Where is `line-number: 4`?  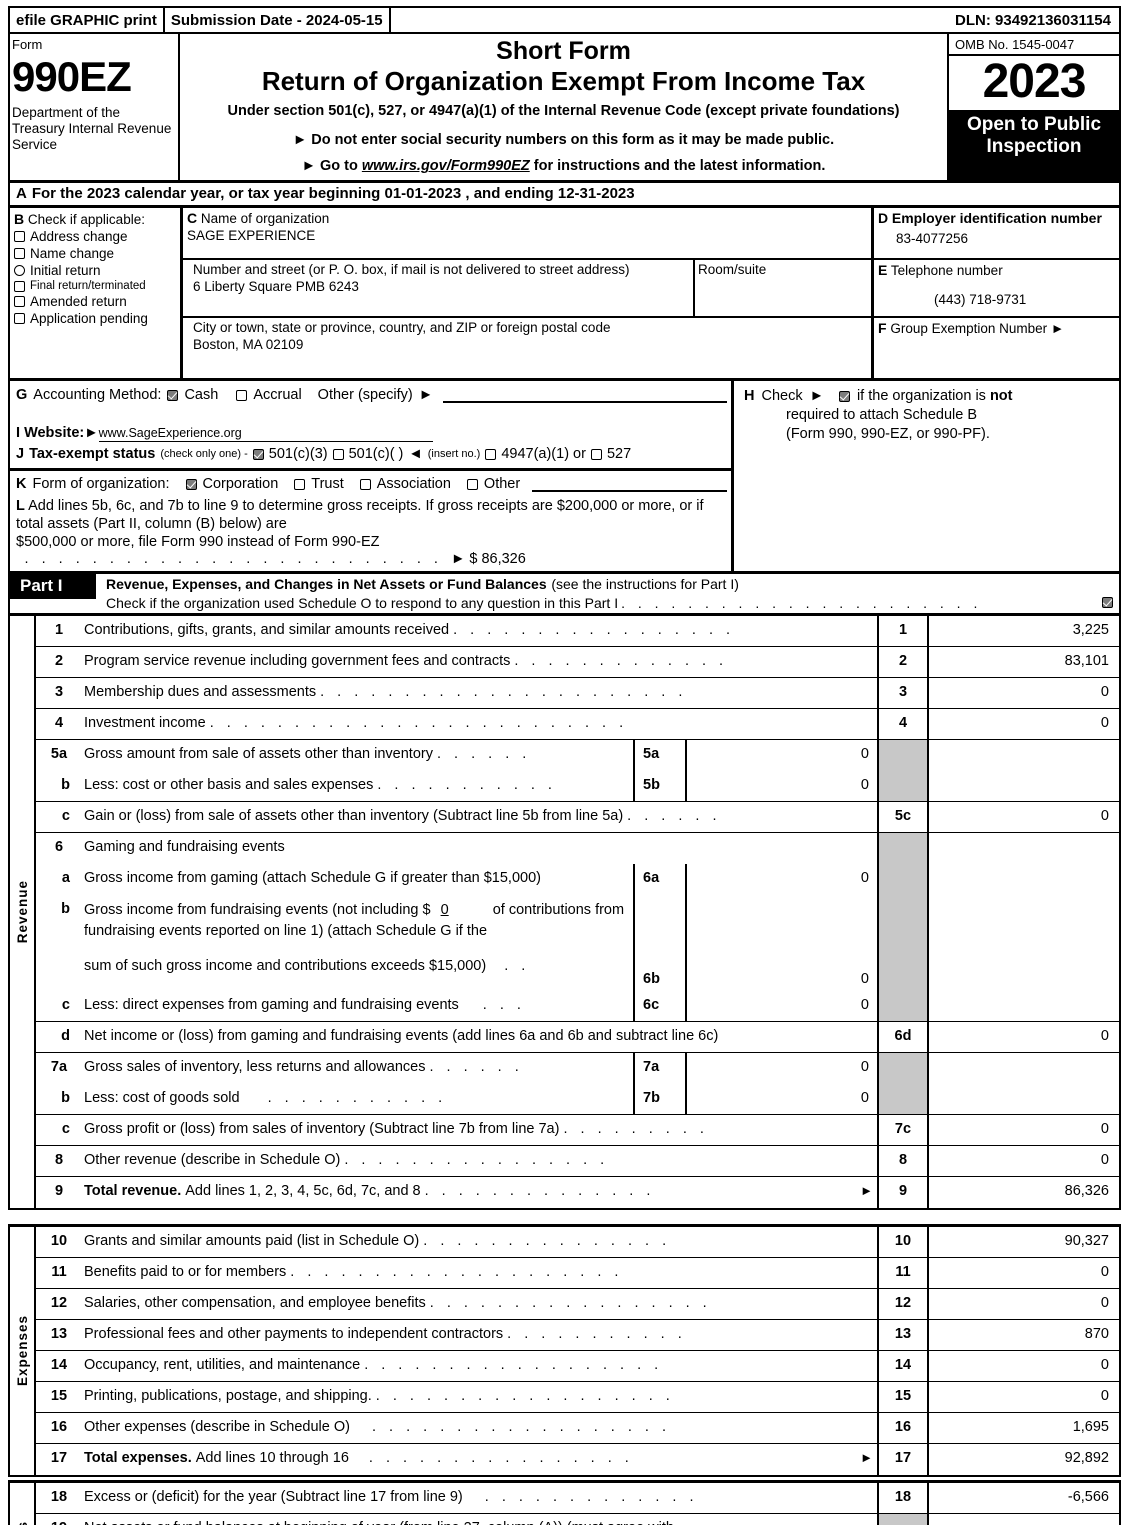 line-number: 4 is located at coordinates (59, 722).